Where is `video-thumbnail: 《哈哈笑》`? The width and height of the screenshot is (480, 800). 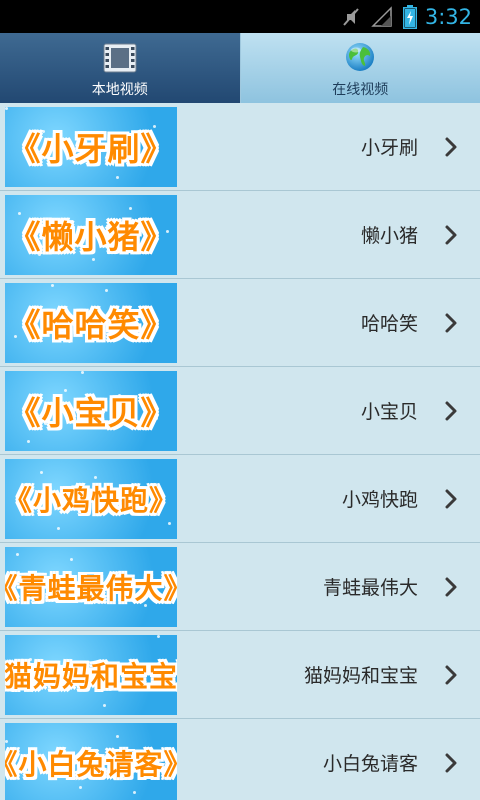 video-thumbnail: 《哈哈笑》 is located at coordinates (91, 323).